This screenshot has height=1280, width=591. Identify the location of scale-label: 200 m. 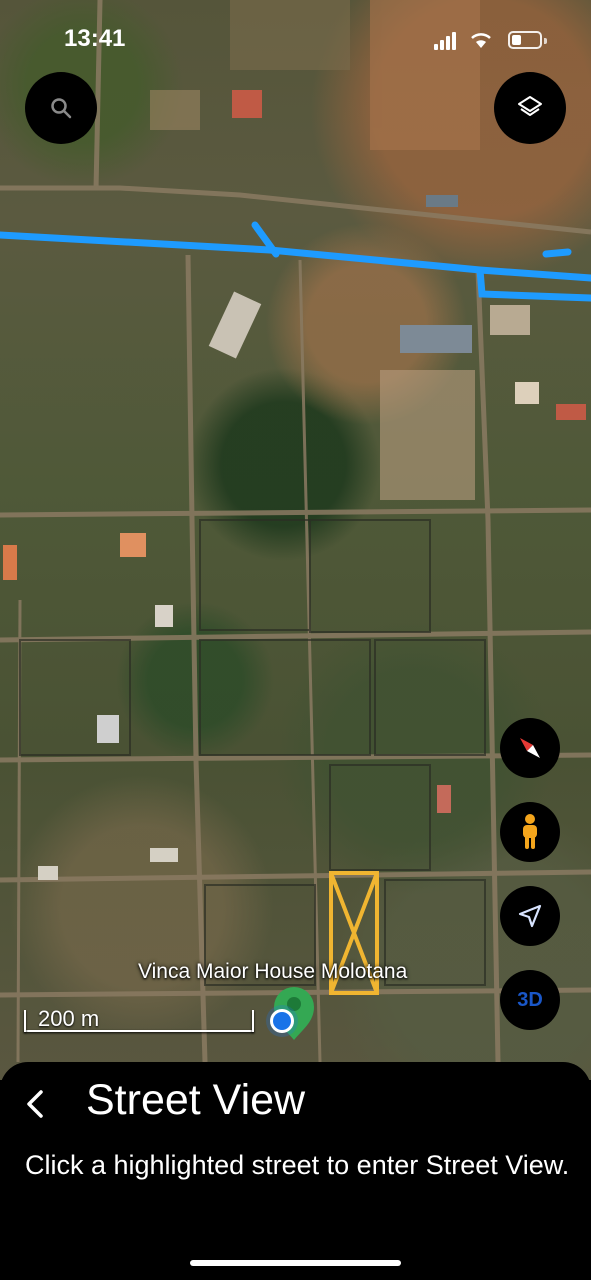
(69, 1018).